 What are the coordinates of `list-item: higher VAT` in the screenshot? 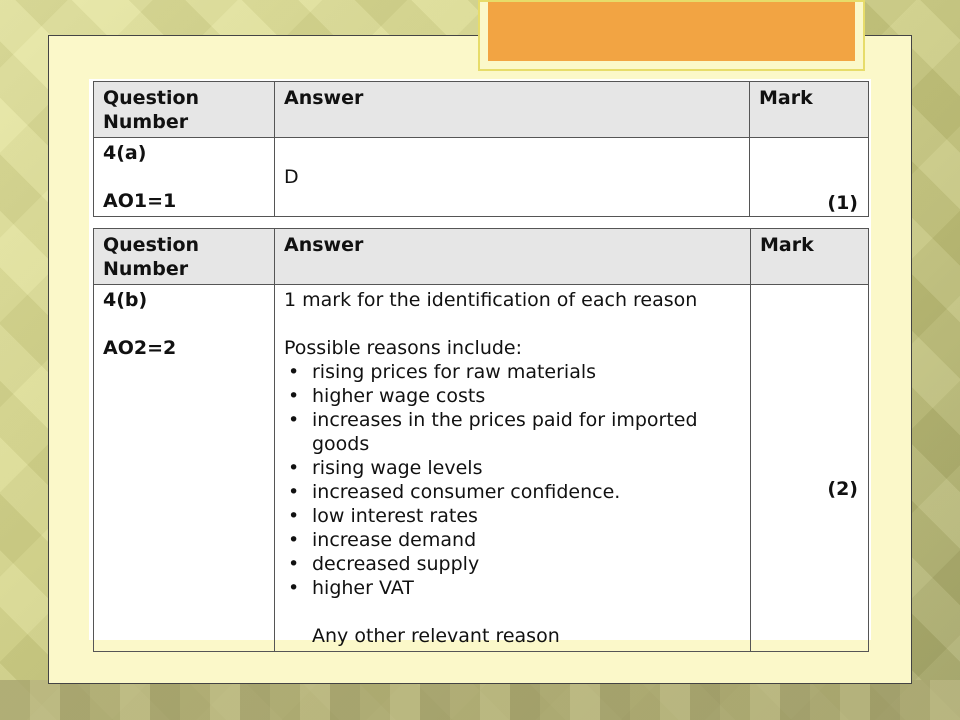 It's located at (512, 588).